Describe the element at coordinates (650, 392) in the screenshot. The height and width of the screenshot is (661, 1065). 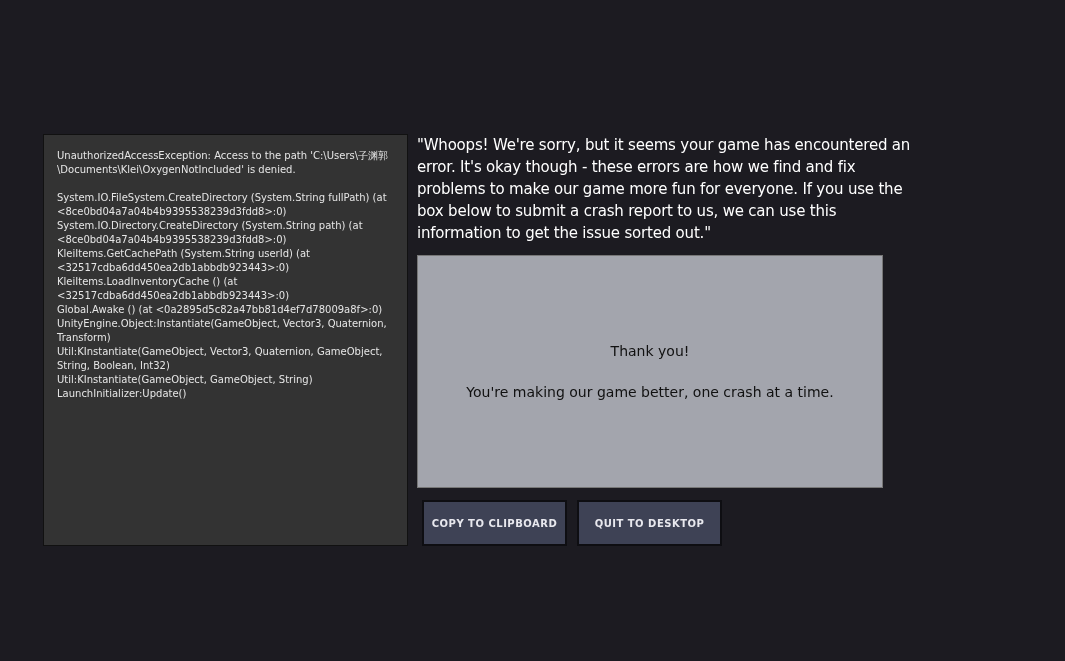
I see `thank-you-message: You're making our game better, one crash at a time.` at that location.